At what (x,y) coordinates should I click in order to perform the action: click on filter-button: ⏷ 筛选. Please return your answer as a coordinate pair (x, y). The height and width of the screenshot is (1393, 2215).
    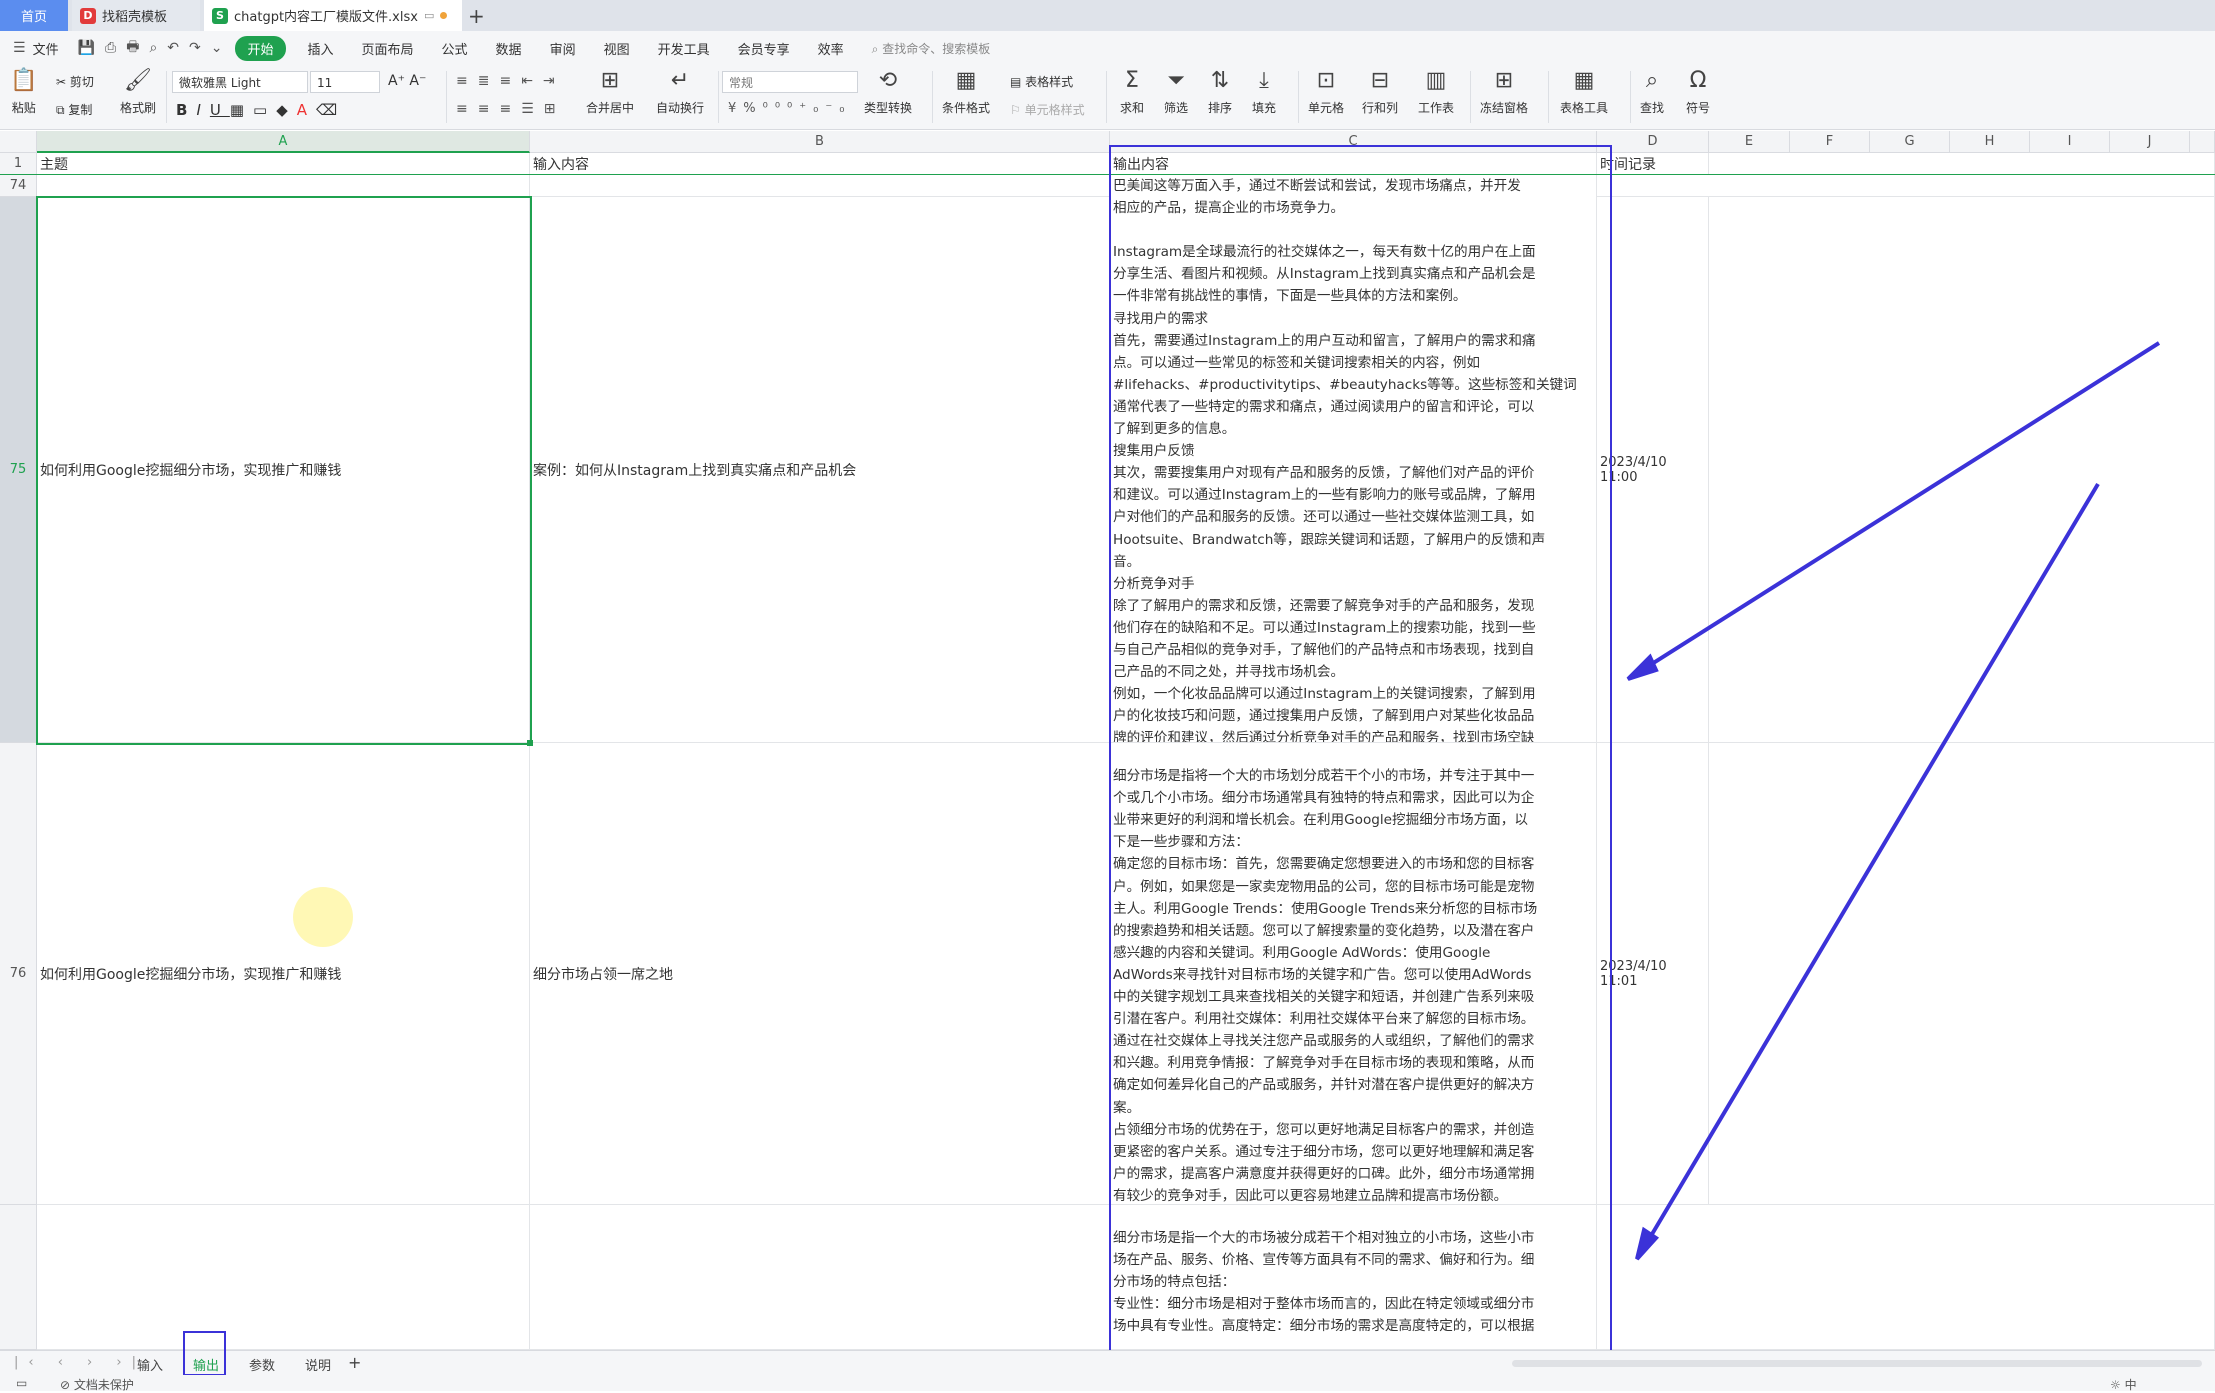
    Looking at the image, I should click on (1176, 92).